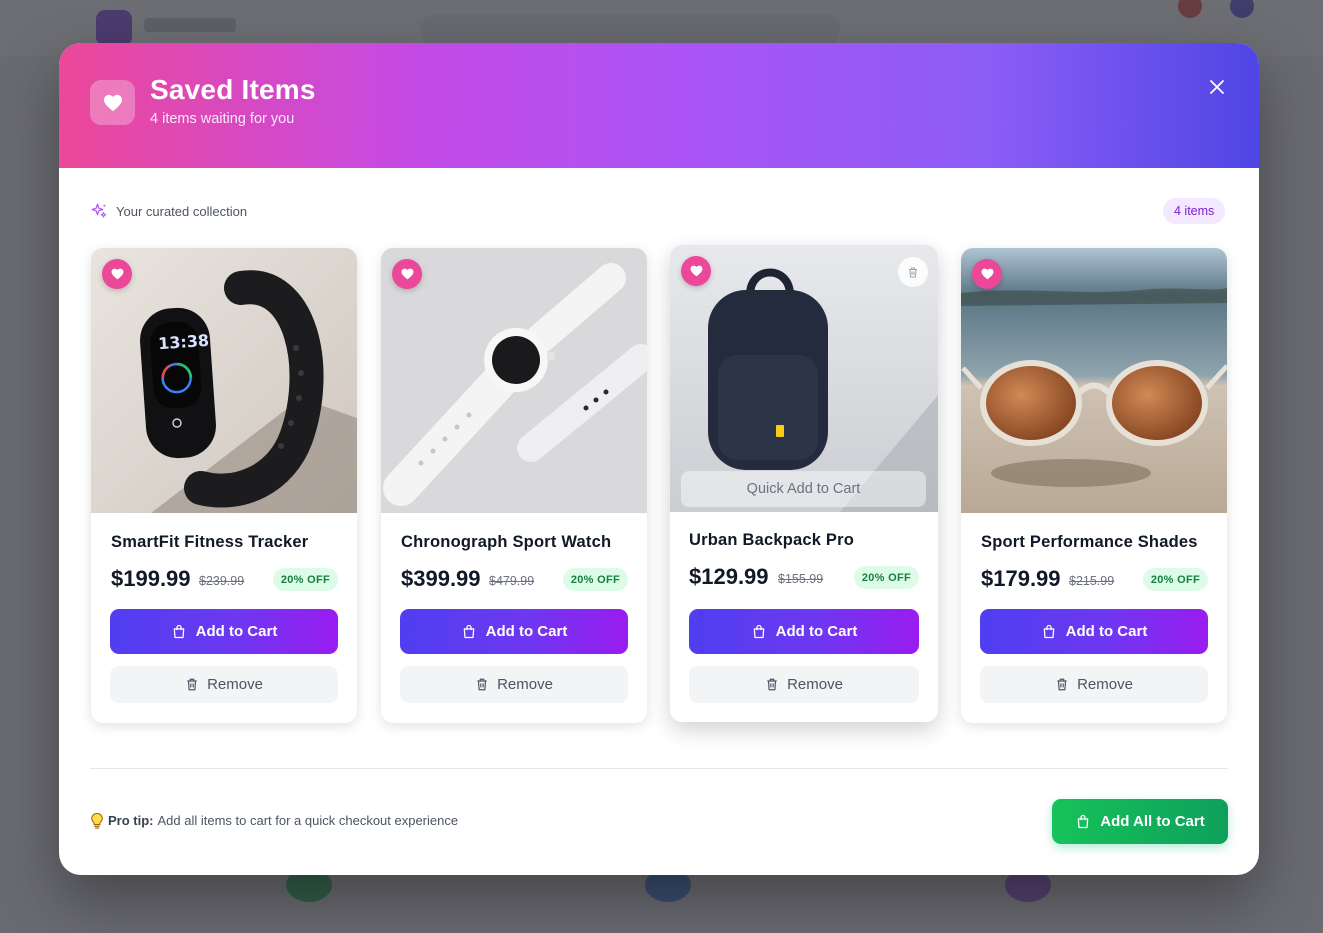  I want to click on sport-watch-illustration, so click(514, 380).